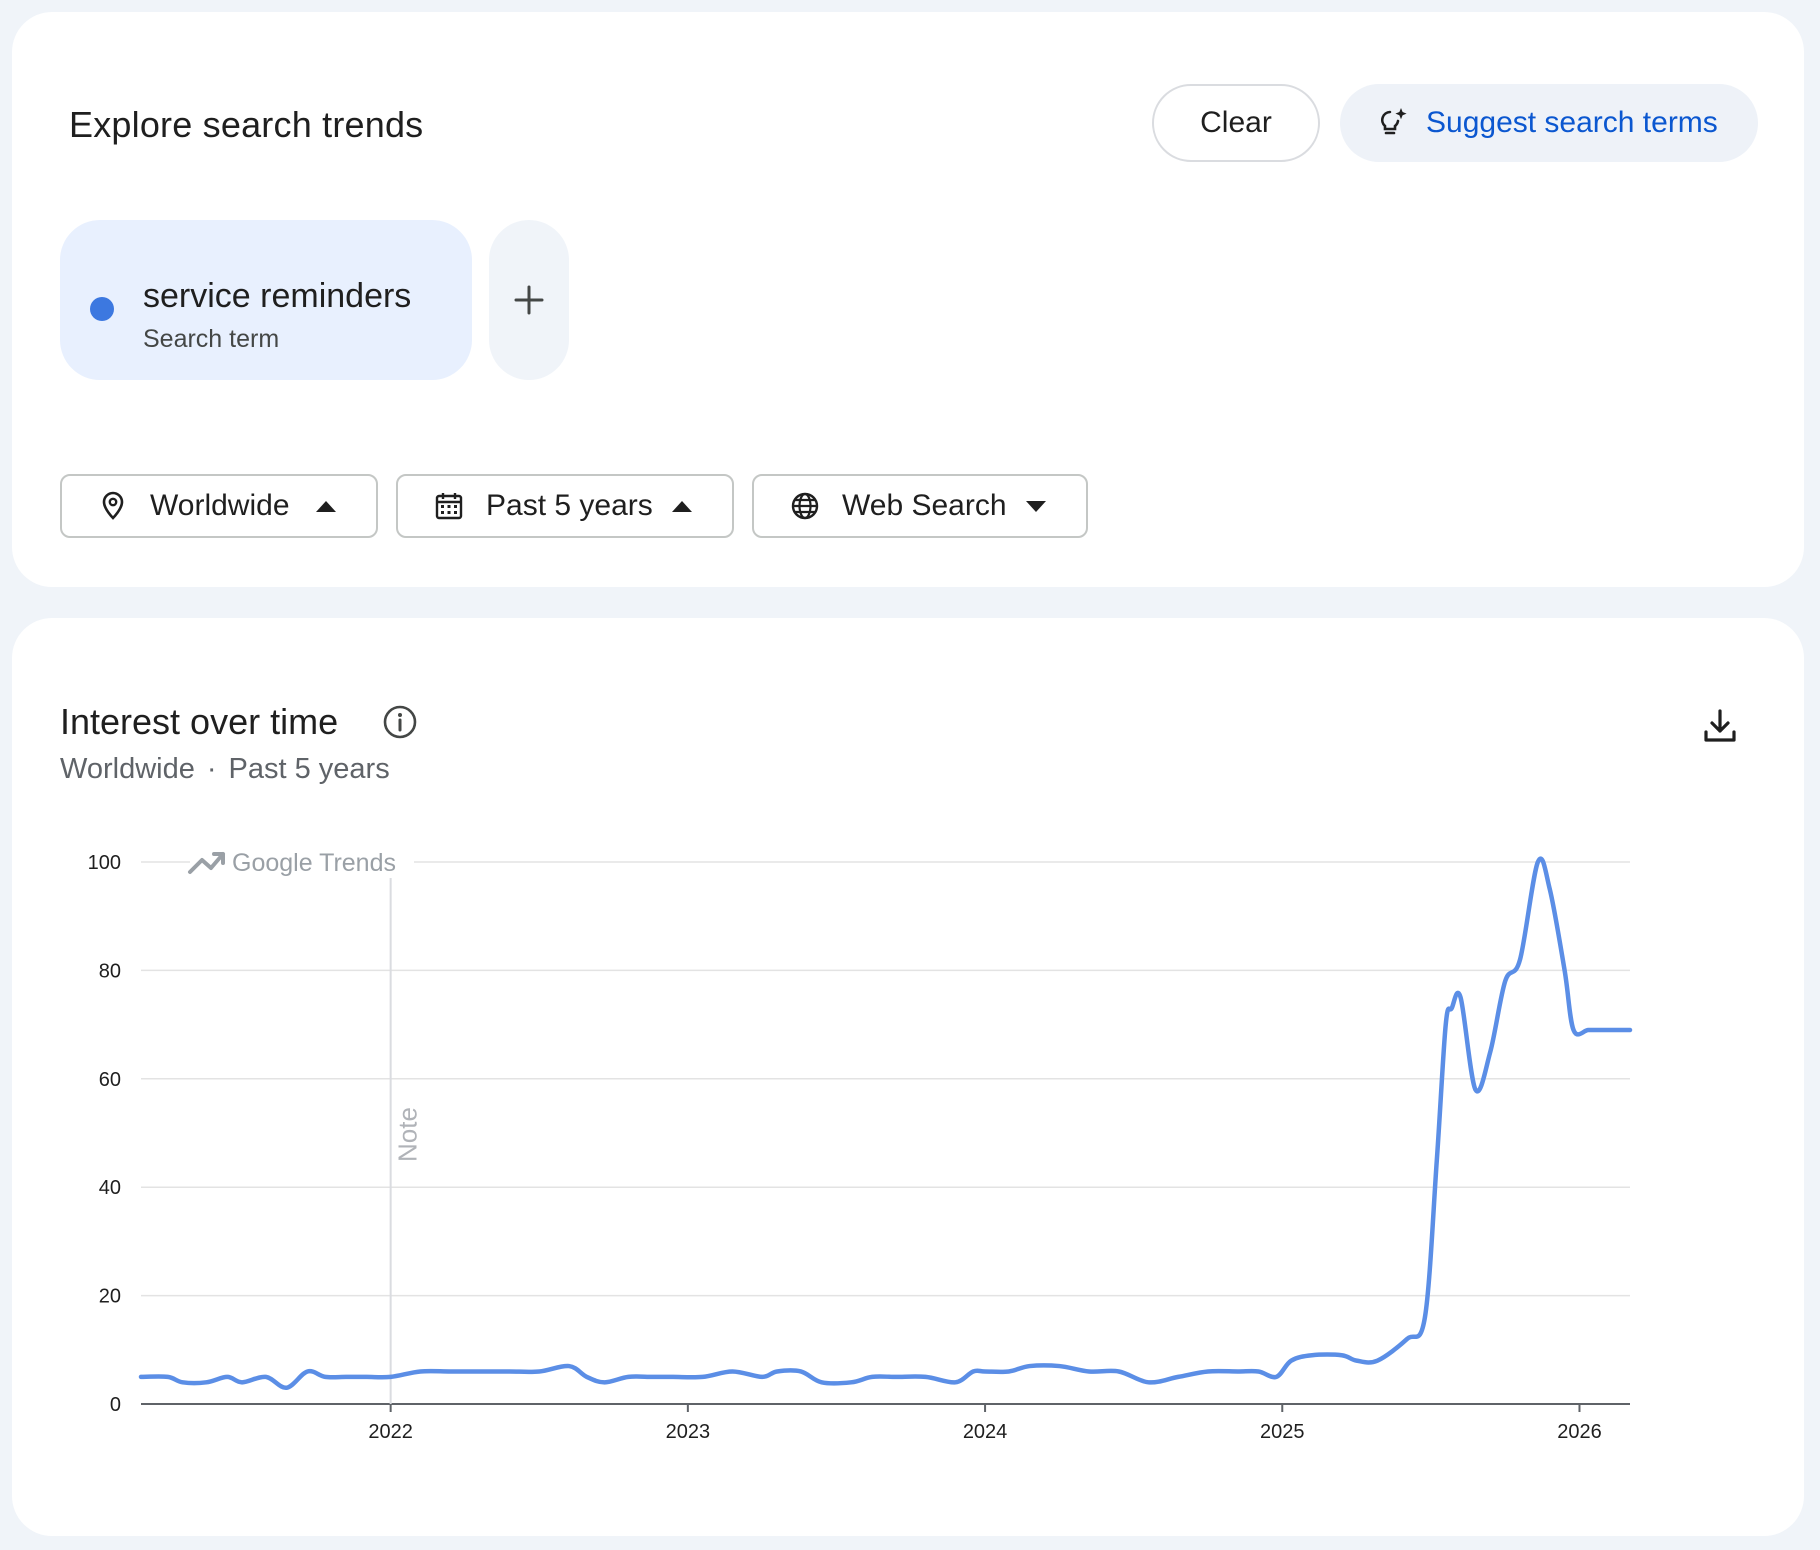 The image size is (1820, 1550). I want to click on search-property-dropdown: Web Search, so click(920, 506).